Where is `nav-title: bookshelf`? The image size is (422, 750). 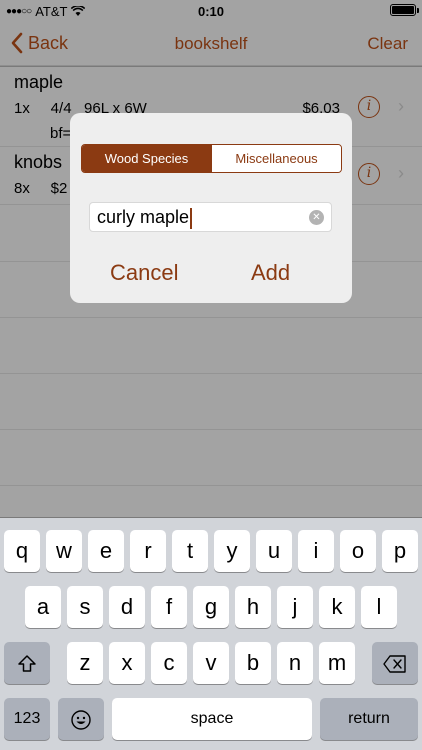
nav-title: bookshelf is located at coordinates (211, 43).